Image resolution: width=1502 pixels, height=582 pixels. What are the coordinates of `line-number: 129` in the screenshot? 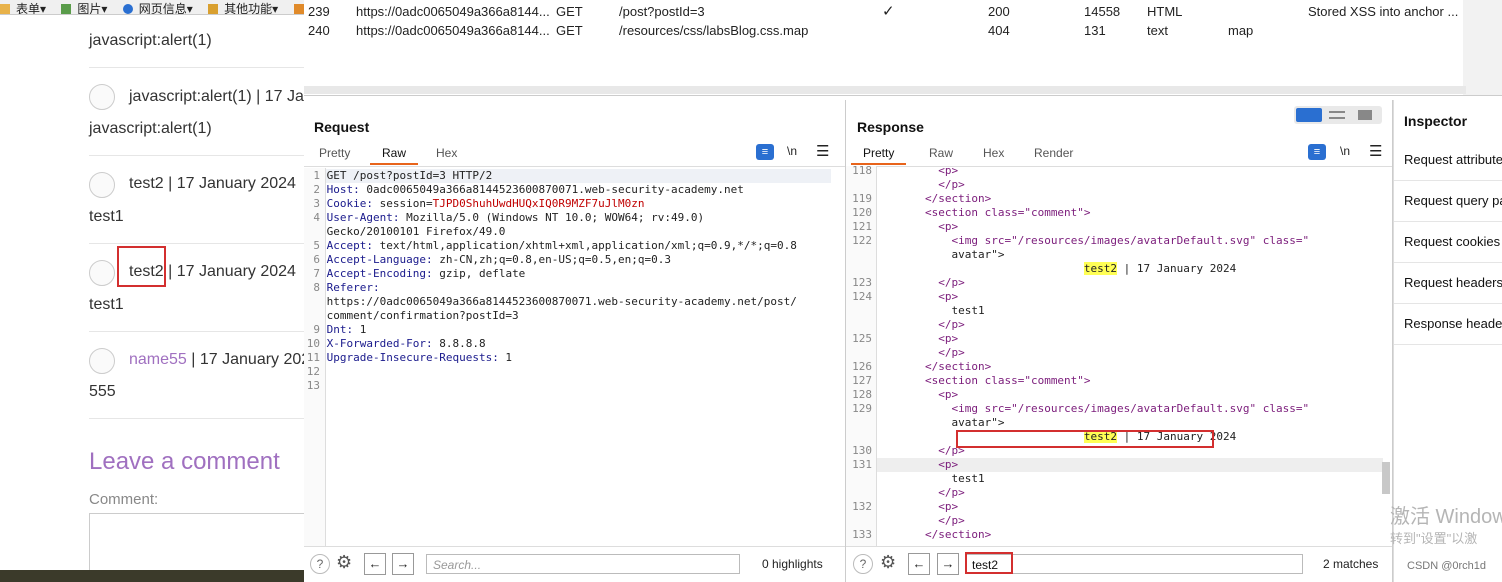 It's located at (862, 408).